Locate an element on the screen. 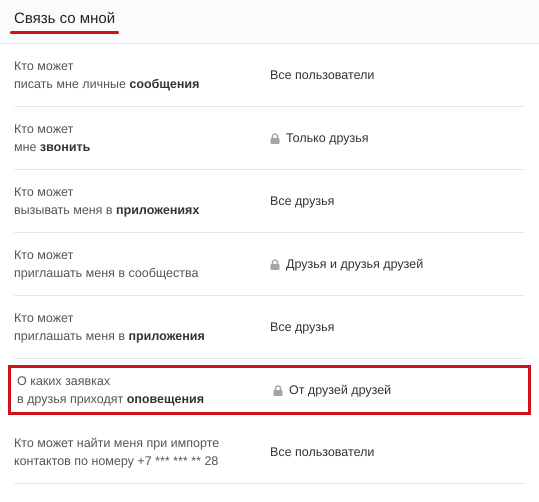 The width and height of the screenshot is (539, 502). privacy-dropdown: Друзья и друзья друзей is located at coordinates (355, 264).